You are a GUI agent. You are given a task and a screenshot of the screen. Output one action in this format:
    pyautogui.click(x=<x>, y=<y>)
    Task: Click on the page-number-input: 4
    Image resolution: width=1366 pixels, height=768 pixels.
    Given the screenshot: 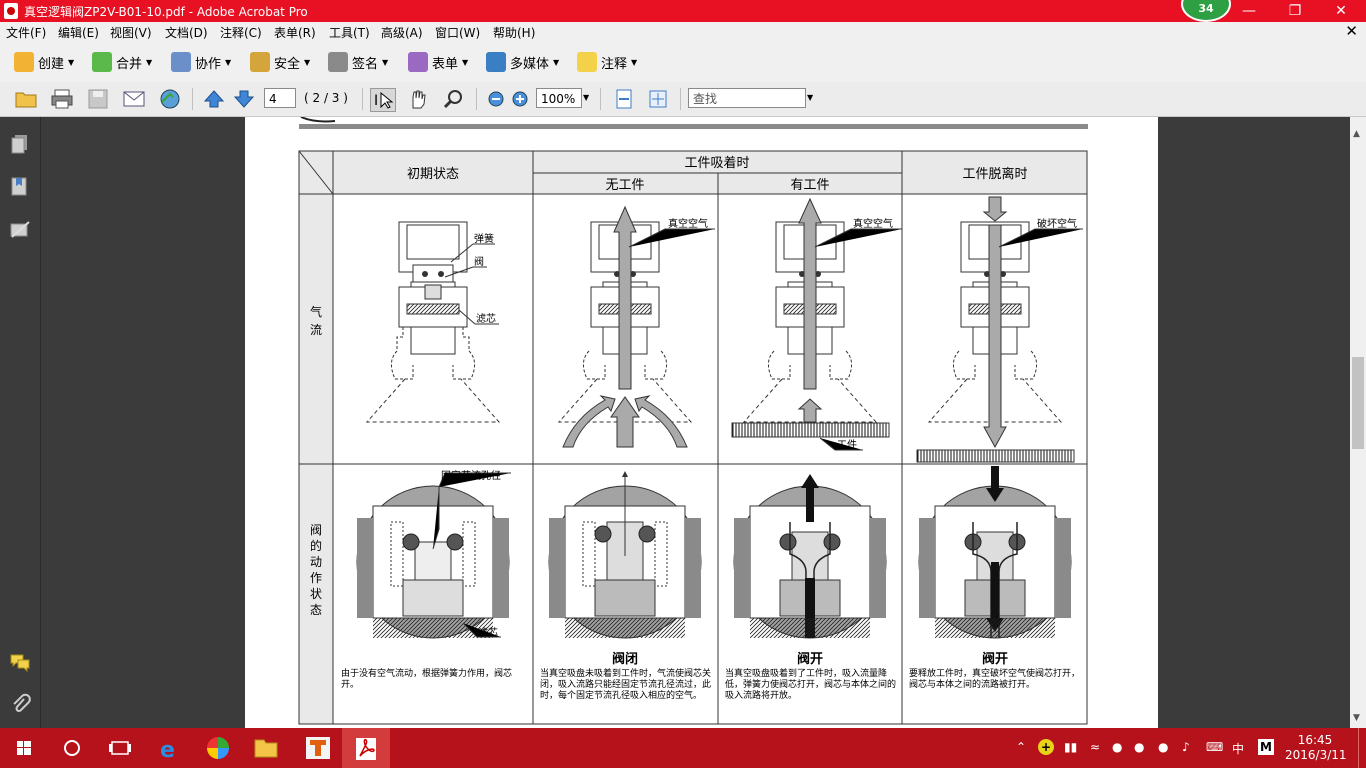 What is the action you would take?
    pyautogui.click(x=280, y=98)
    